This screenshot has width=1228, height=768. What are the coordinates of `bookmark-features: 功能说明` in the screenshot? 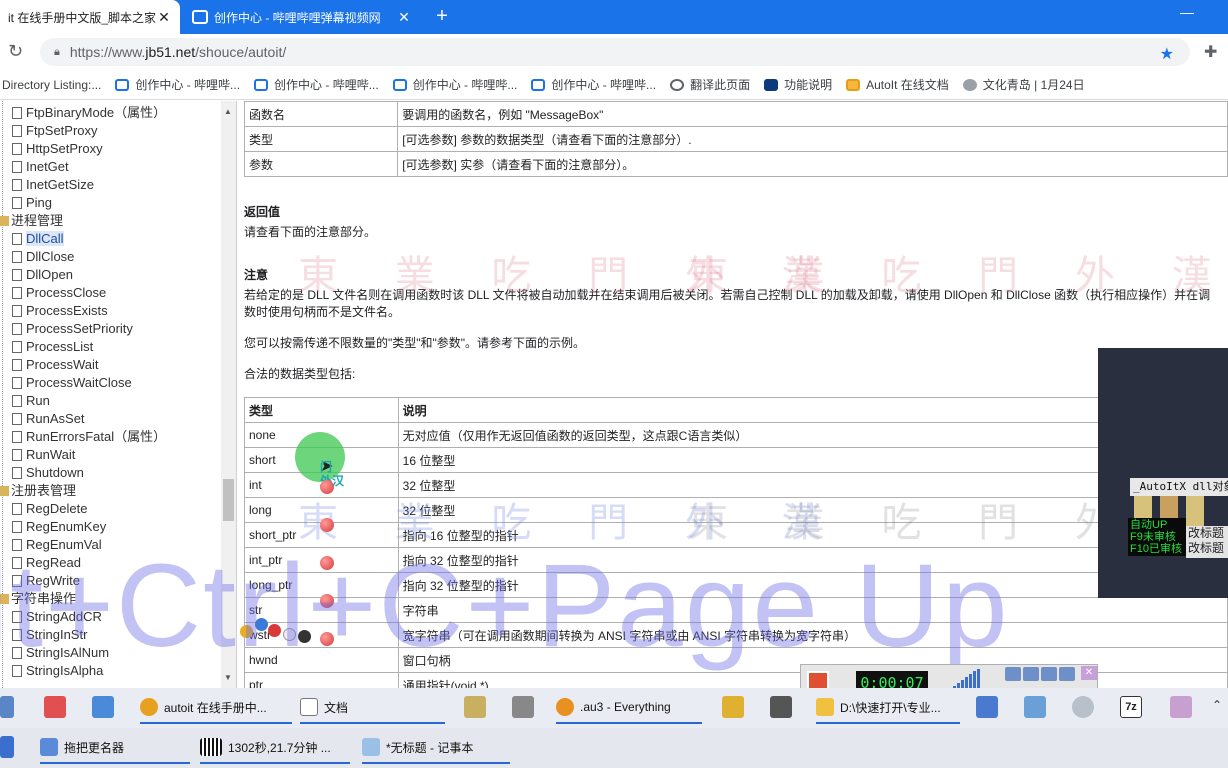 It's located at (798, 84).